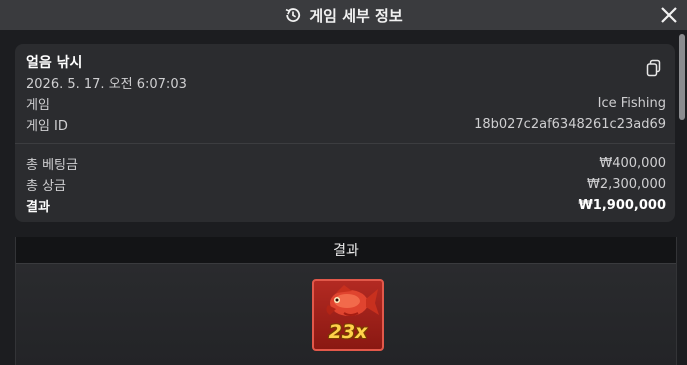 The width and height of the screenshot is (687, 365). What do you see at coordinates (348, 332) in the screenshot?
I see `tile-multiplier: 23x` at bounding box center [348, 332].